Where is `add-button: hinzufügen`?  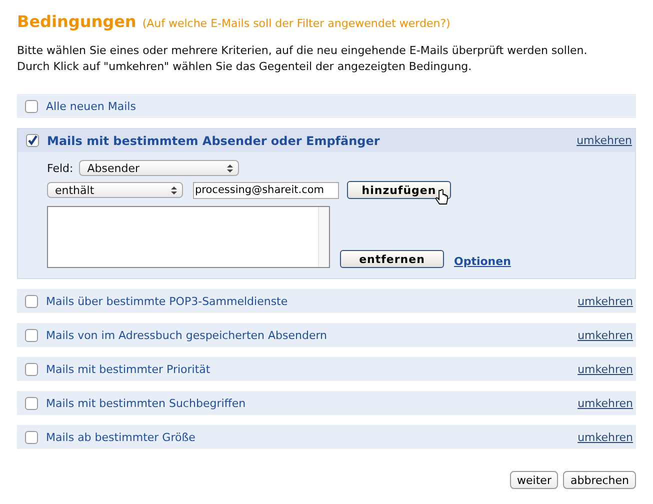 add-button: hinzufügen is located at coordinates (399, 190).